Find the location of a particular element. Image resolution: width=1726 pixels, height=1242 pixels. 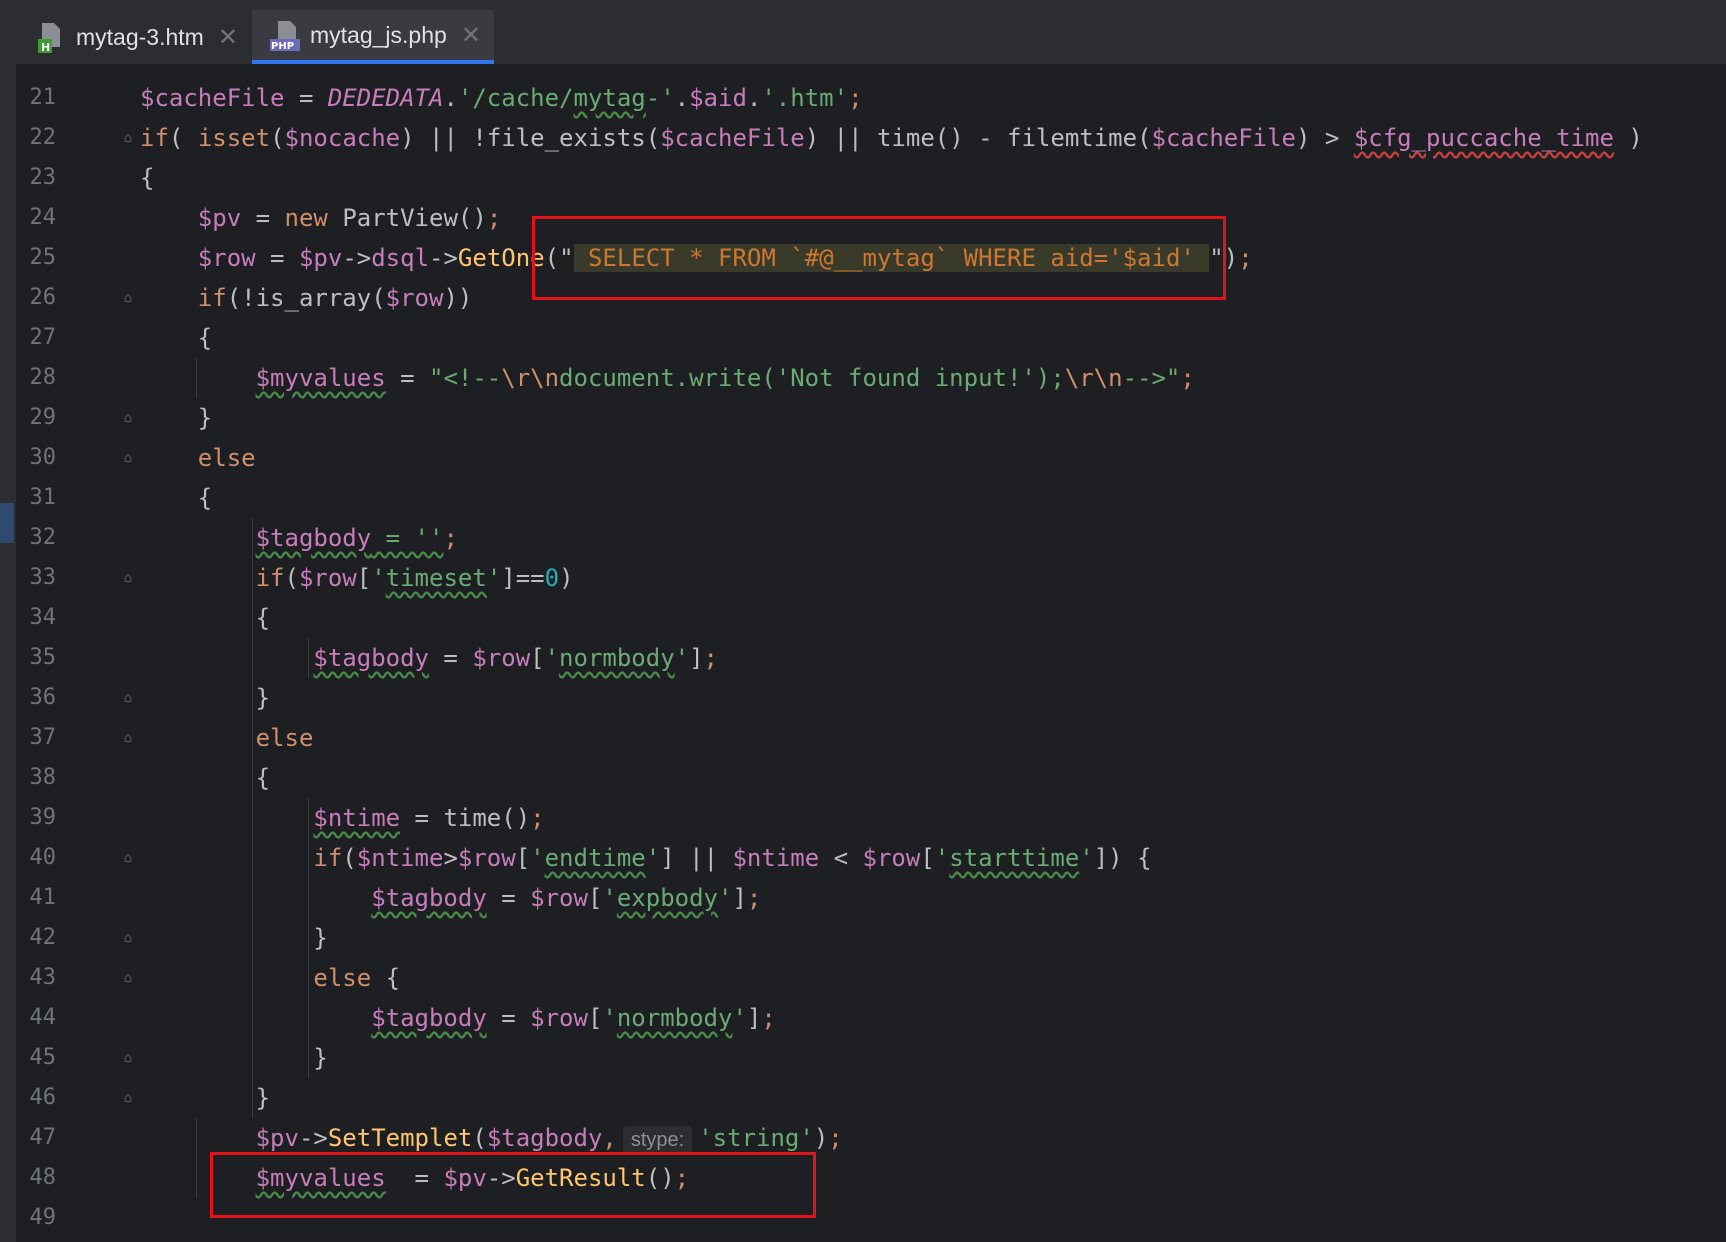

code-text: $tagbody = $row['expbody']; is located at coordinates (450, 898).